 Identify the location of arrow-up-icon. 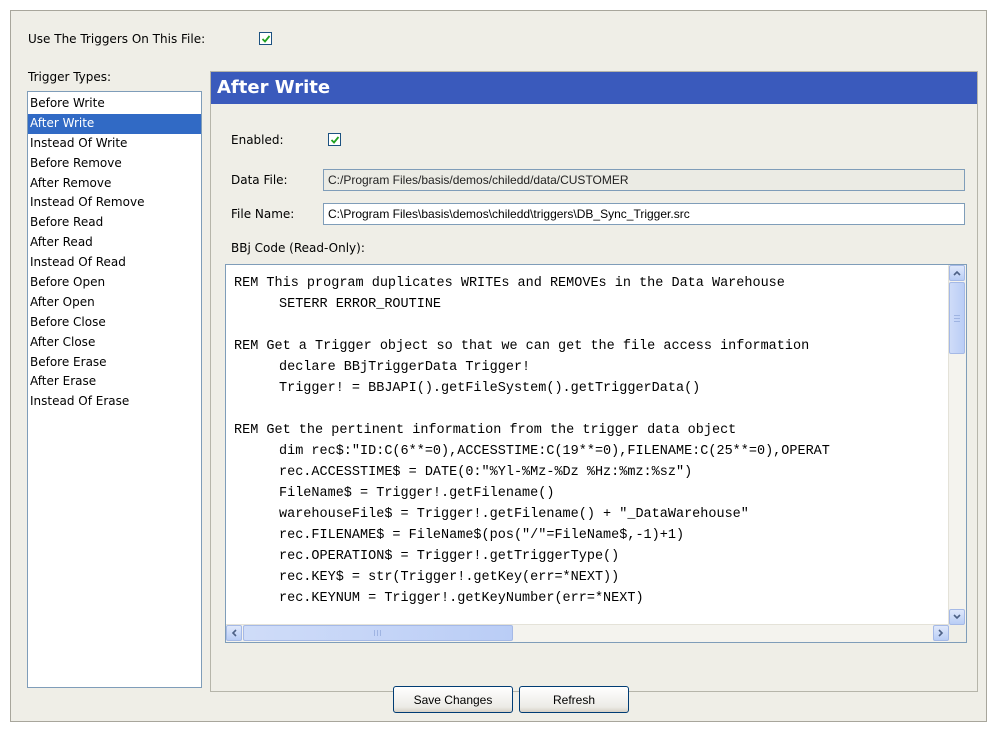
(957, 273).